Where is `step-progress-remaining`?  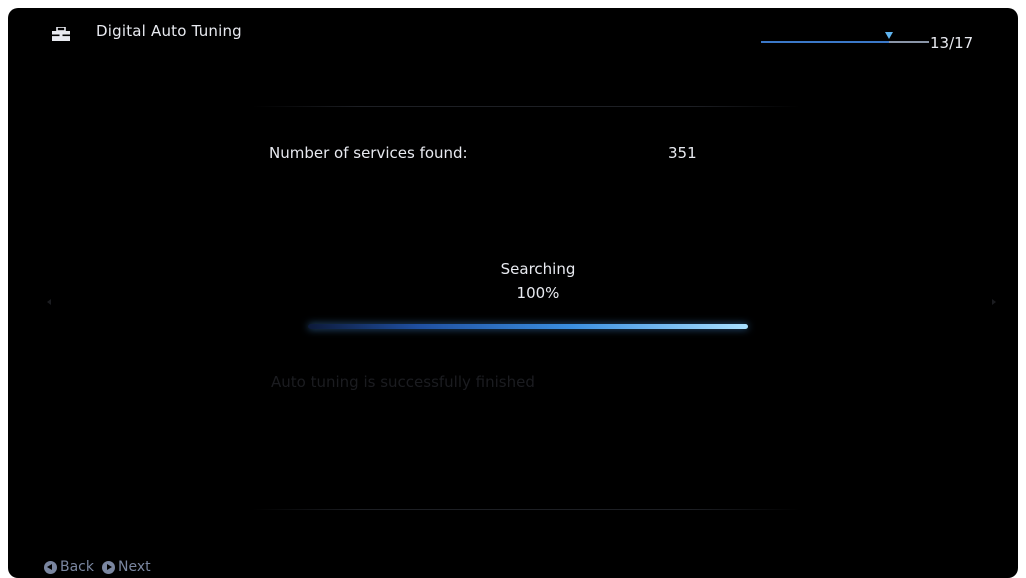
step-progress-remaining is located at coordinates (909, 42).